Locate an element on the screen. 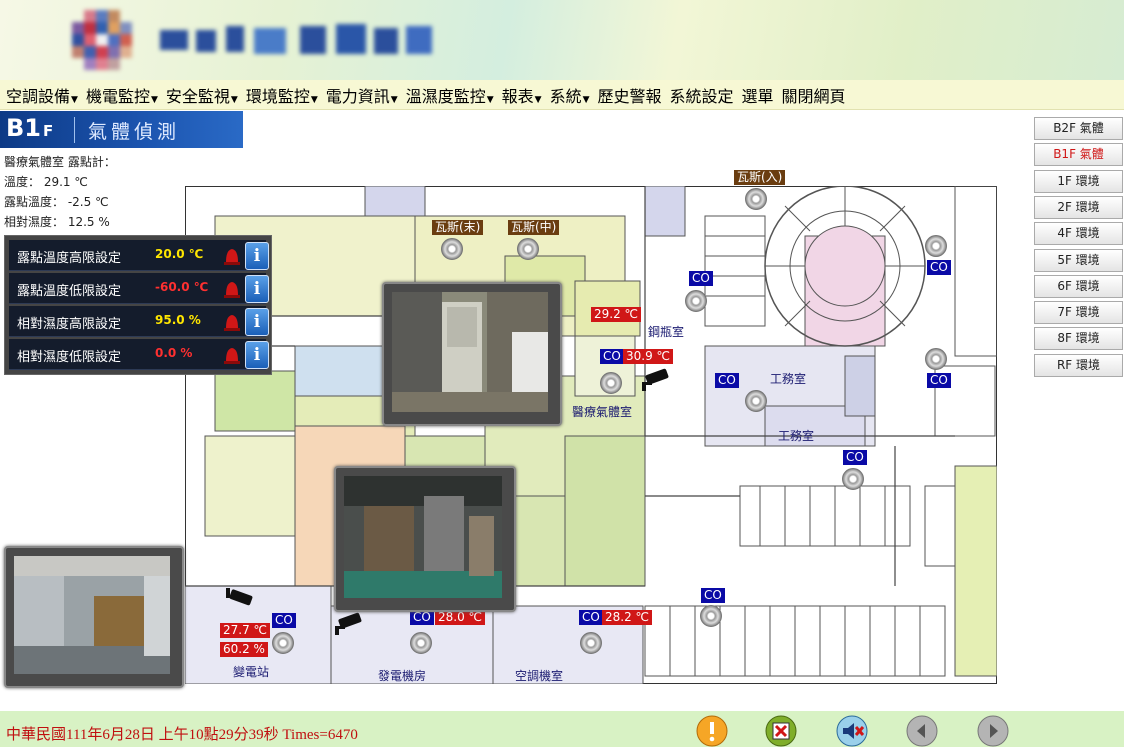 The height and width of the screenshot is (747, 1124). floor-button: RF 環境 is located at coordinates (1078, 365).